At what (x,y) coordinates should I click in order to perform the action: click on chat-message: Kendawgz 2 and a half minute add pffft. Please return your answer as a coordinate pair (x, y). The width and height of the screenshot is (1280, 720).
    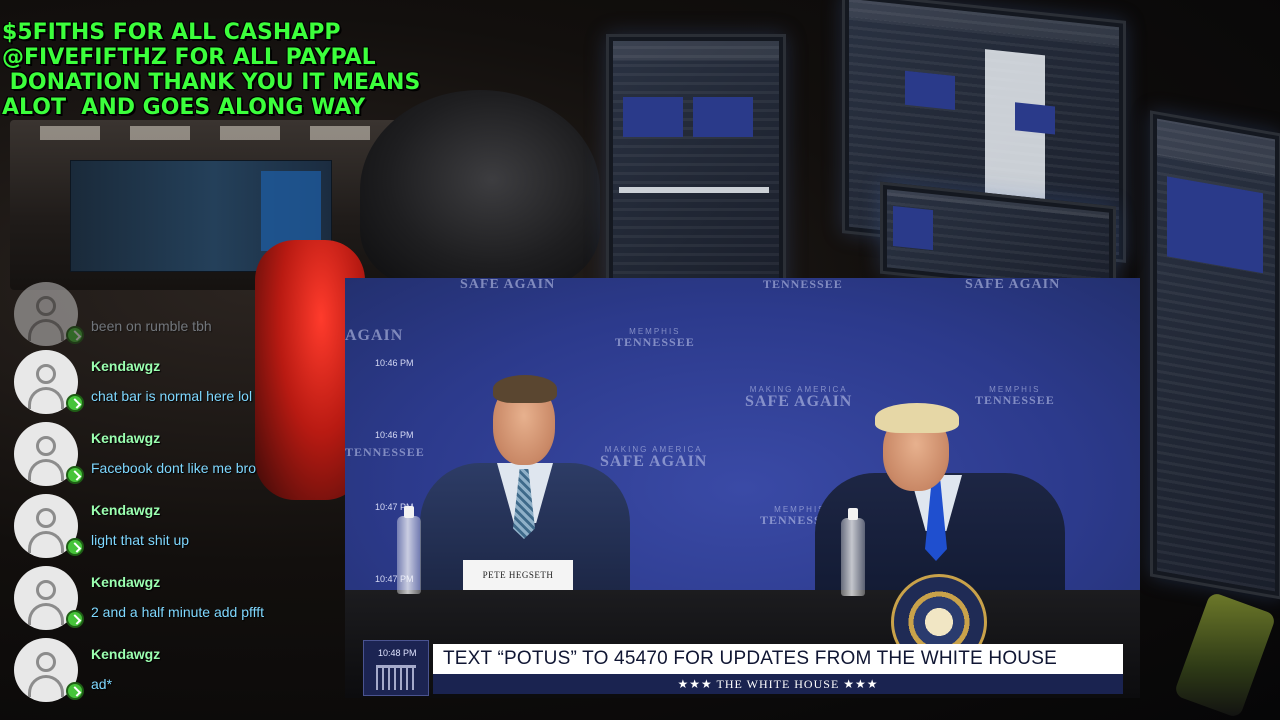
    Looking at the image, I should click on (179, 598).